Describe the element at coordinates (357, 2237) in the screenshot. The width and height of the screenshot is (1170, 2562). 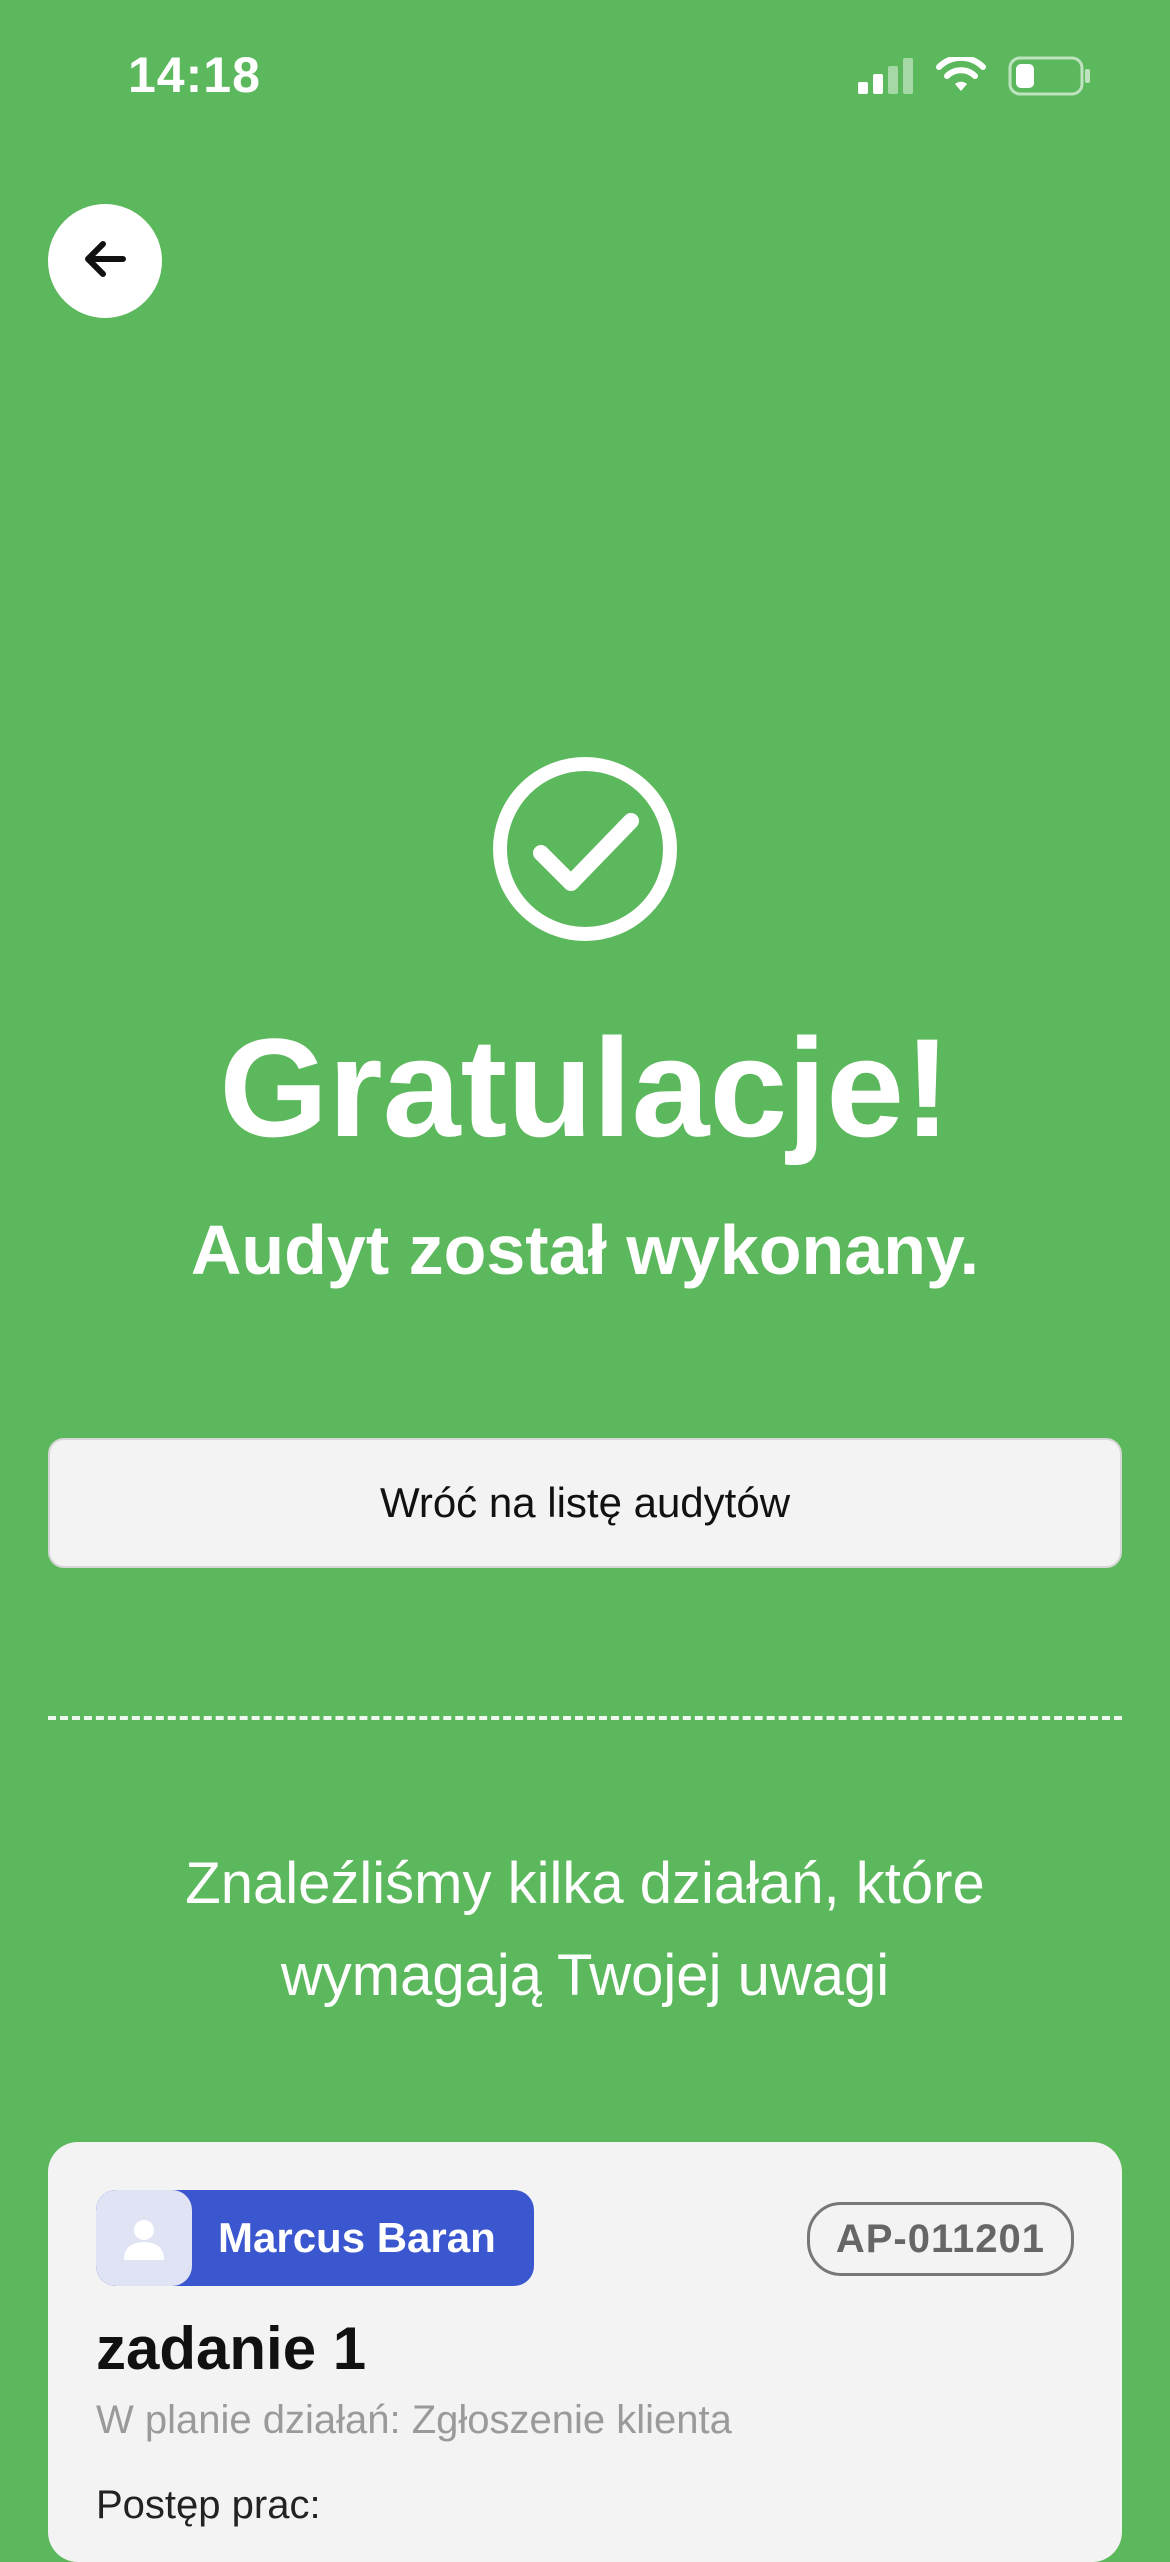
I see `assignee-name: Marcus Baran` at that location.